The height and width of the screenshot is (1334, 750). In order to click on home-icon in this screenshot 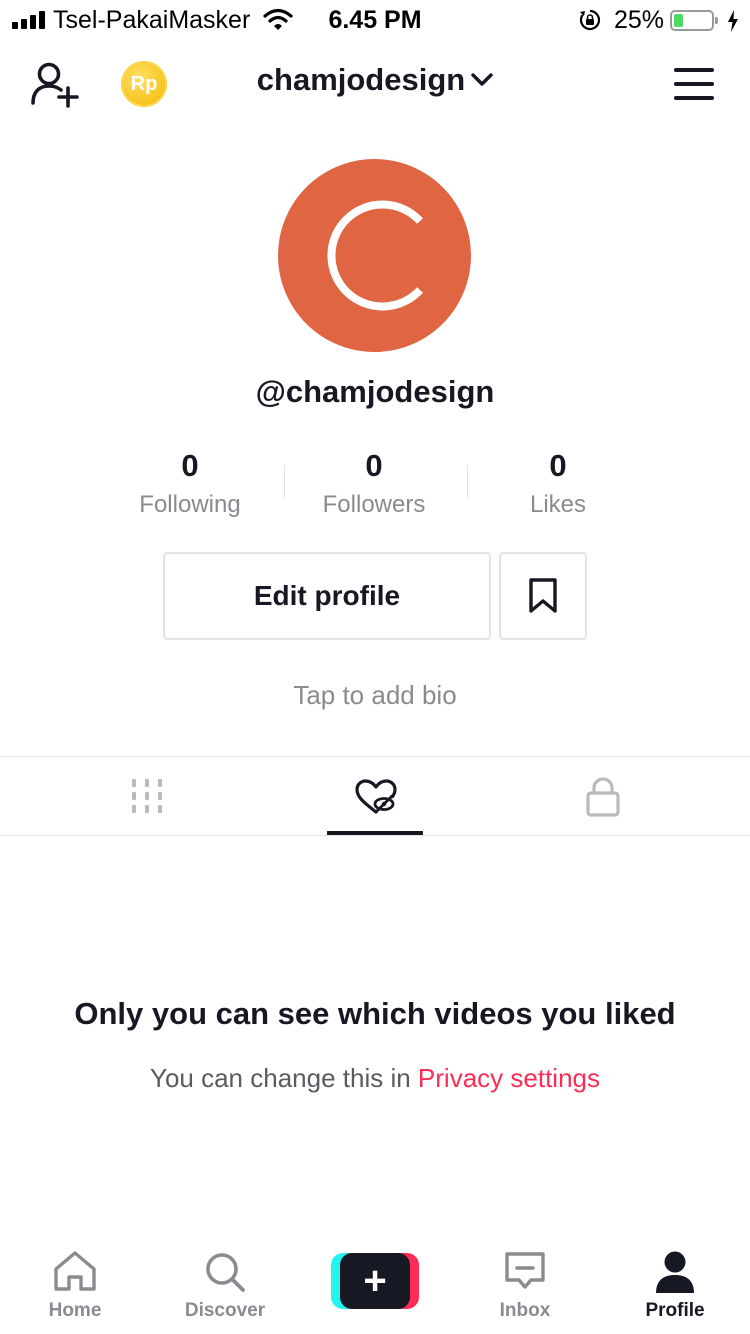, I will do `click(75, 1271)`.